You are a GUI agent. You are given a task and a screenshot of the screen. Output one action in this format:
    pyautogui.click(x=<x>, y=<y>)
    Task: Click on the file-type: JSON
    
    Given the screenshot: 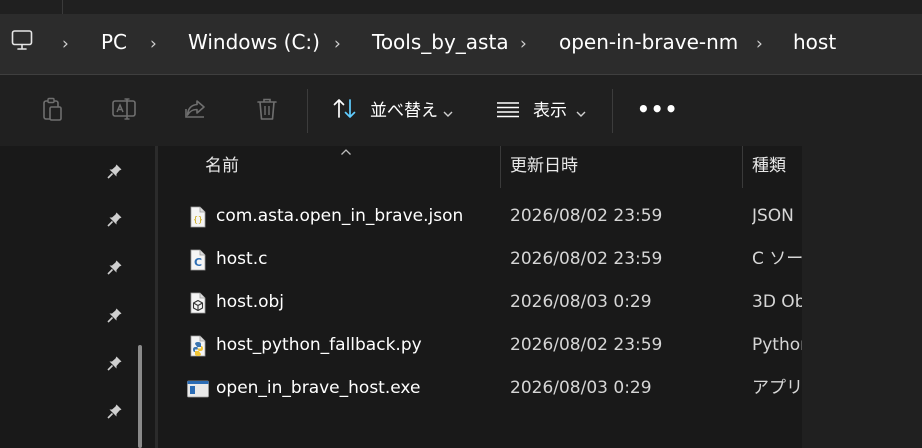 What is the action you would take?
    pyautogui.click(x=773, y=216)
    